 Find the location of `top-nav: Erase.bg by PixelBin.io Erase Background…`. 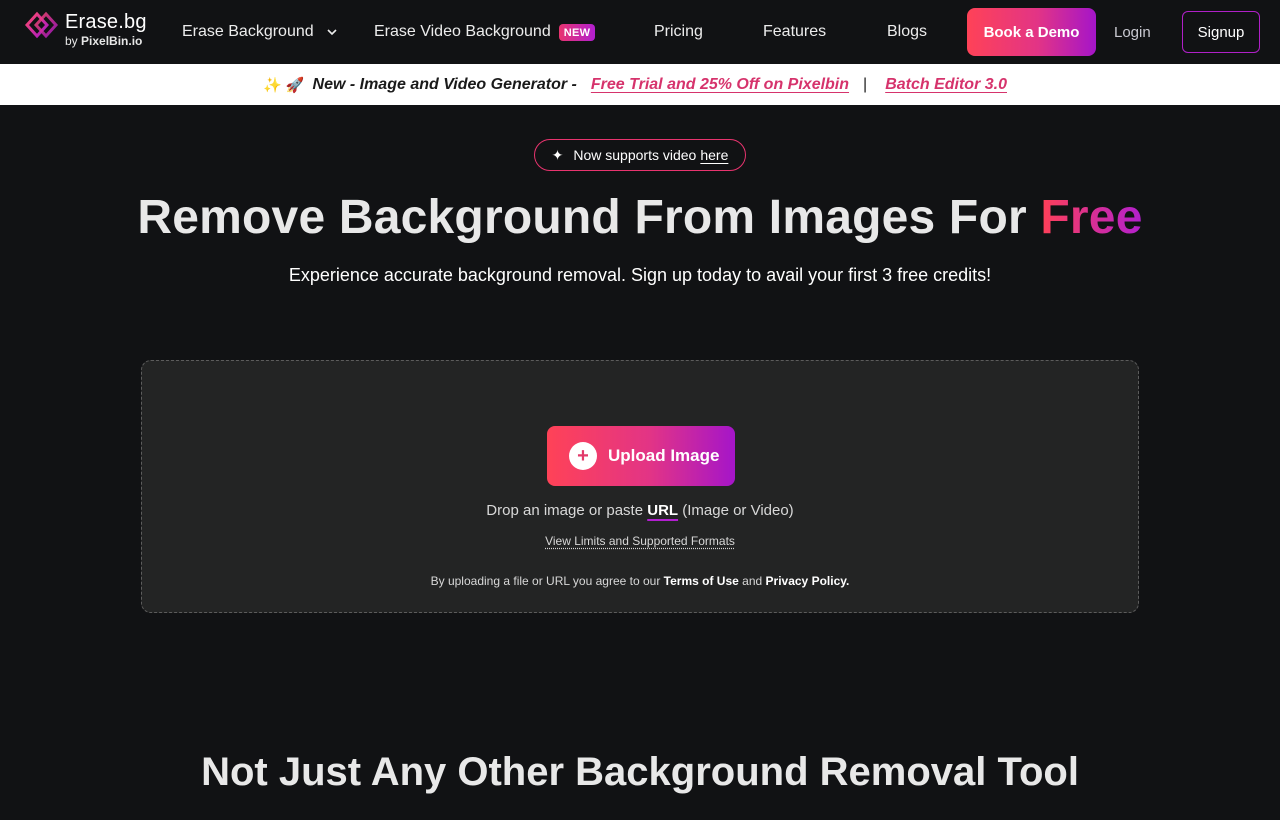

top-nav: Erase.bg by PixelBin.io Erase Background… is located at coordinates (640, 32).